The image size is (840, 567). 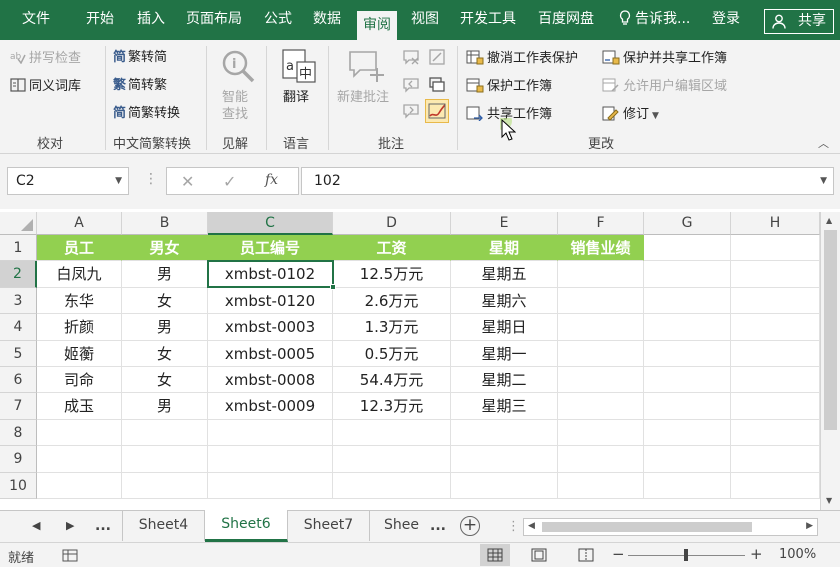 I want to click on cell-a3: 东华, so click(x=79, y=301).